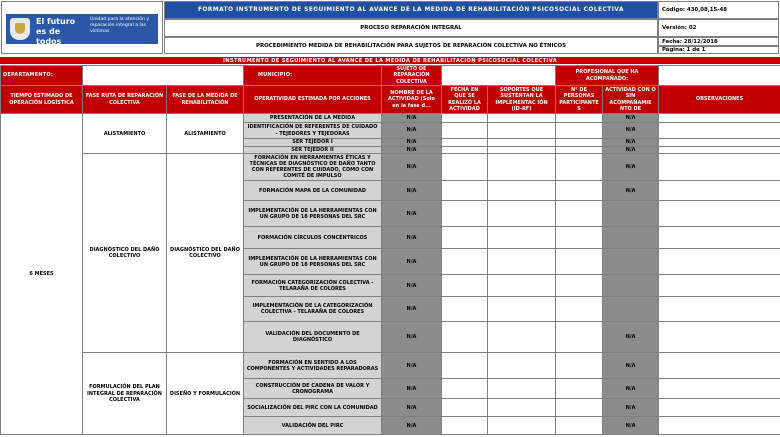 The width and height of the screenshot is (780, 437). Describe the element at coordinates (312, 337) in the screenshot. I see `activity-name-cell: VALIDACIÓN DEL DOCUMENTO DE DIAGNÓSTICO` at that location.